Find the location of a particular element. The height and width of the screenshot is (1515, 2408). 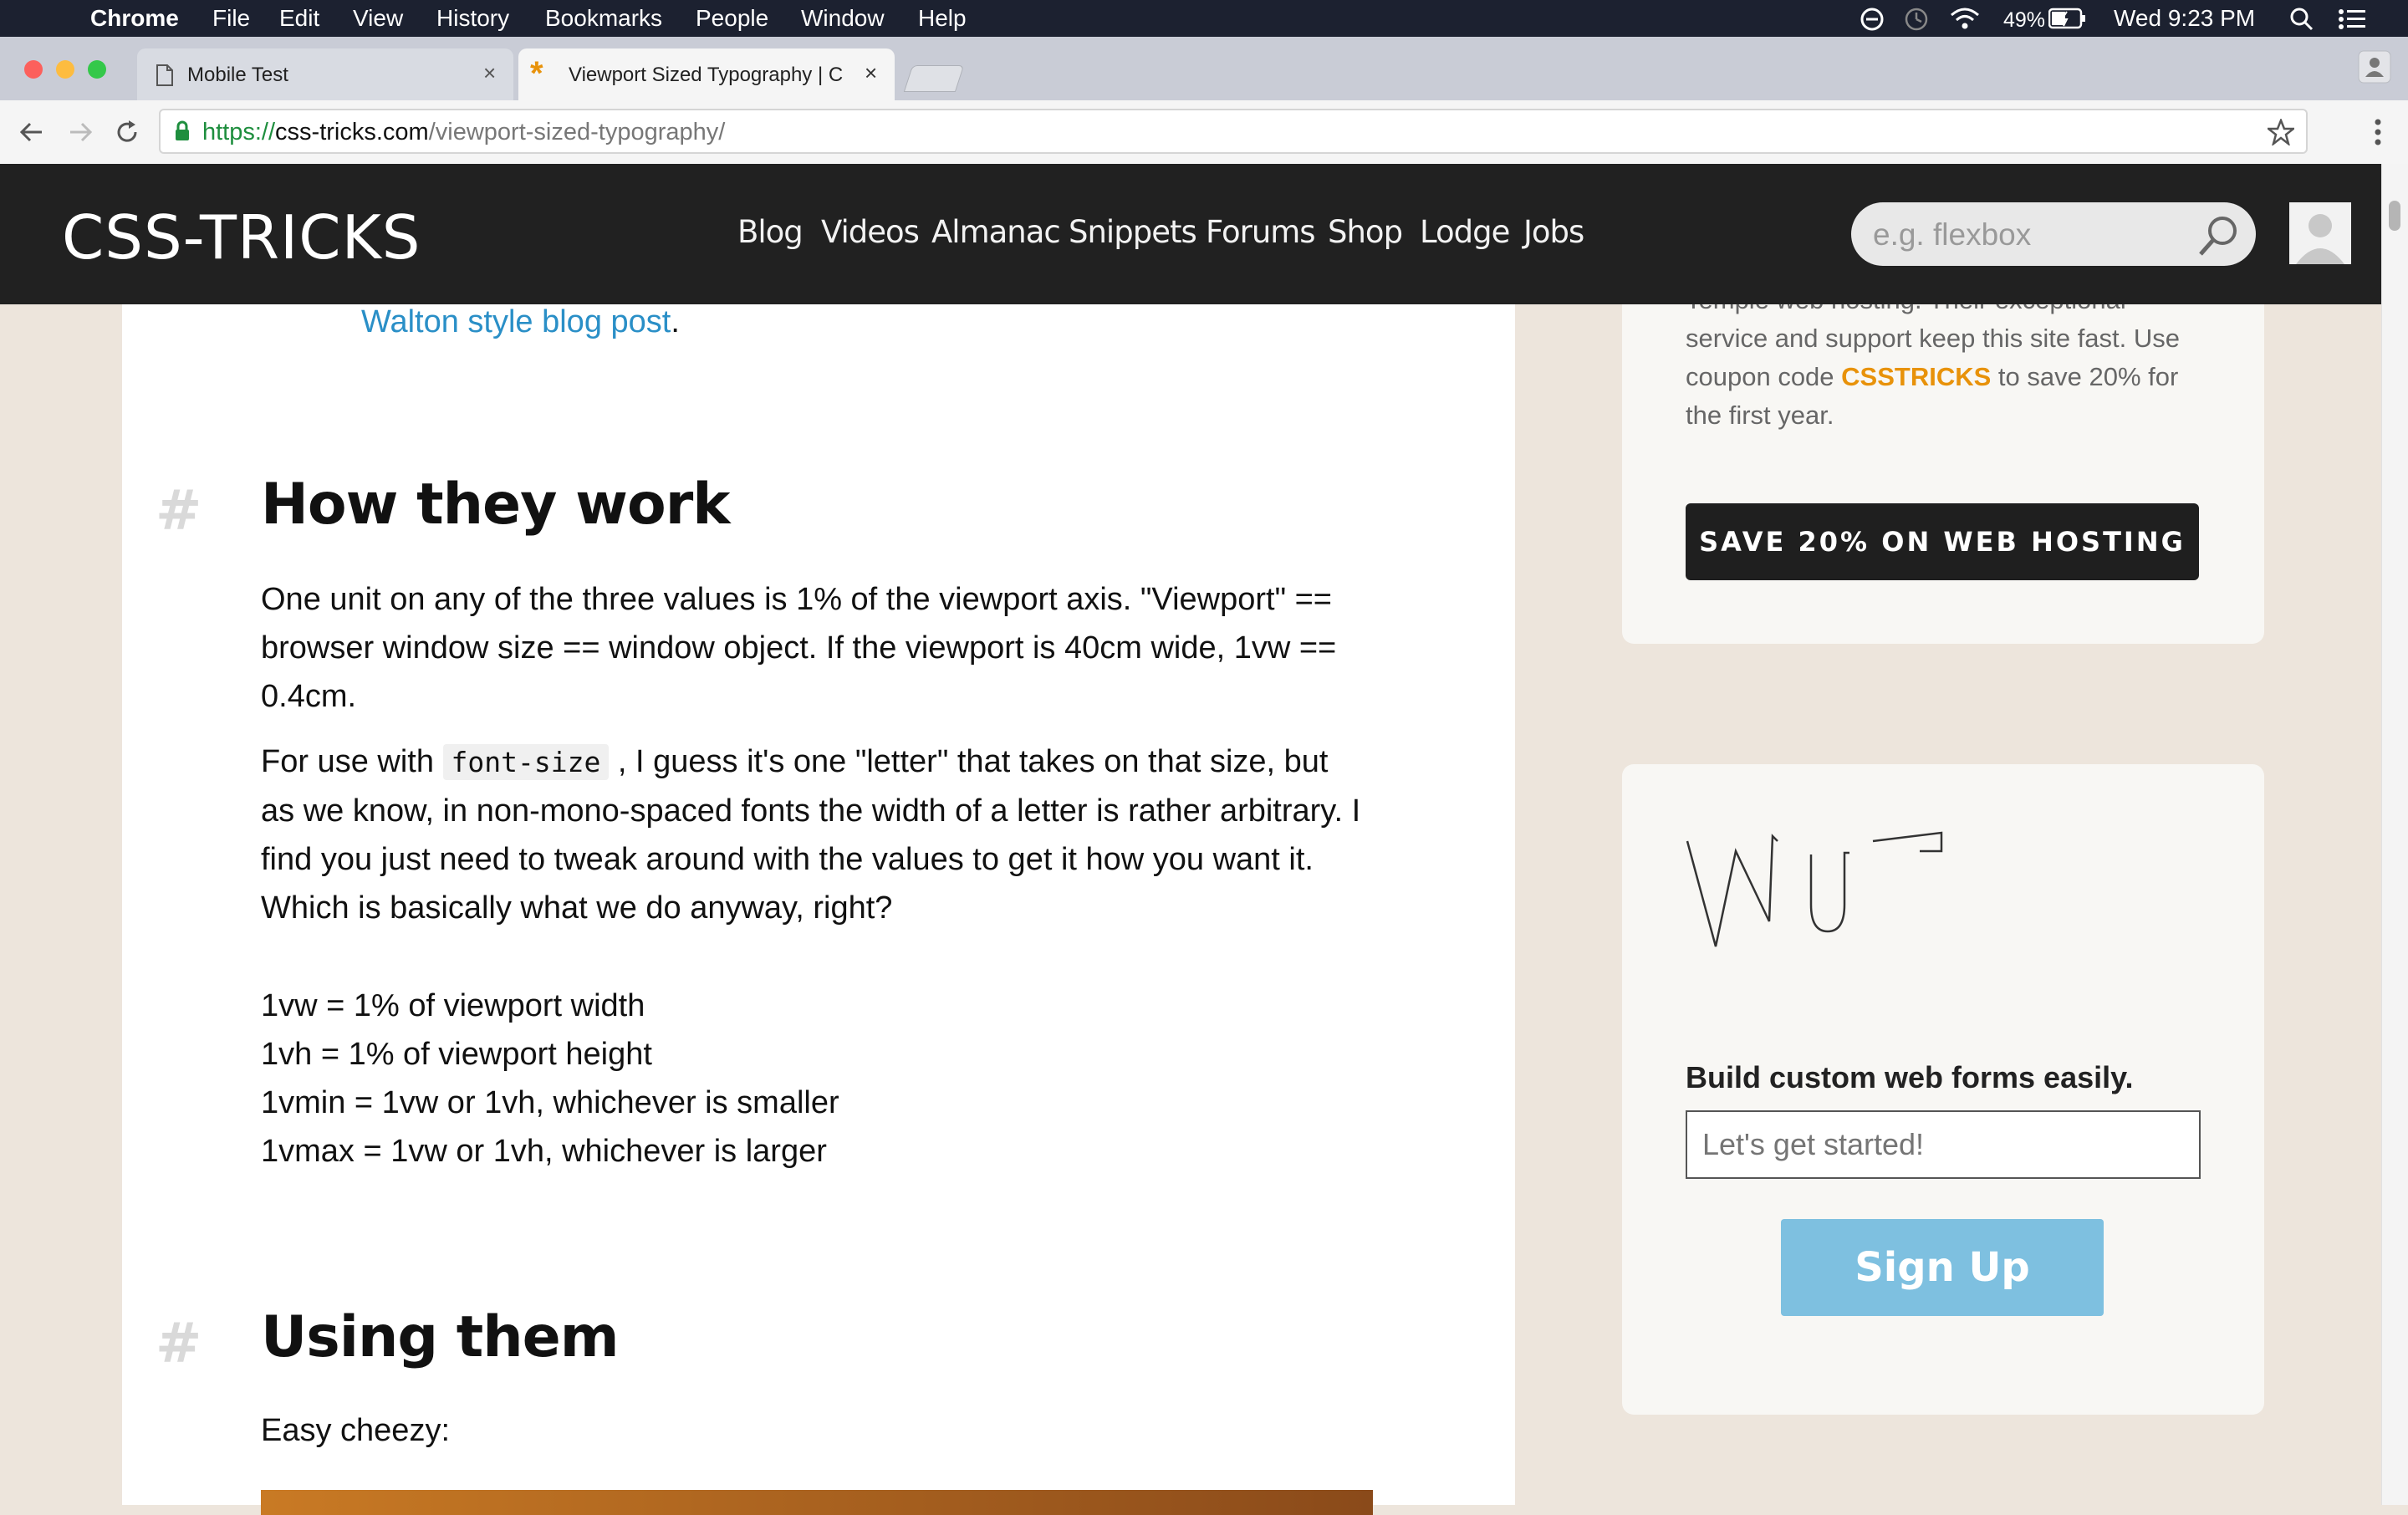

heading-how-they-work: How they work is located at coordinates (496, 505).